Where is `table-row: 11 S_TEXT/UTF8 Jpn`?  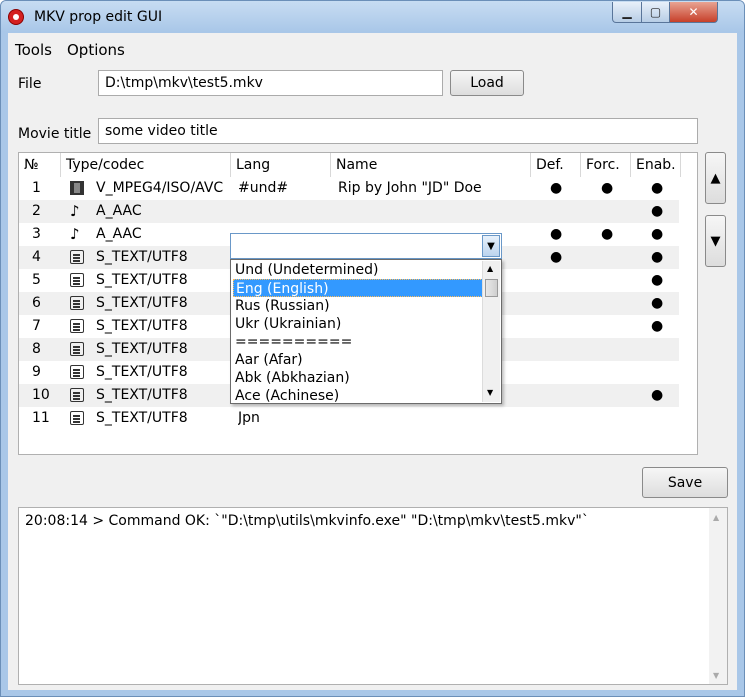
table-row: 11 S_TEXT/UTF8 Jpn is located at coordinates (349, 418).